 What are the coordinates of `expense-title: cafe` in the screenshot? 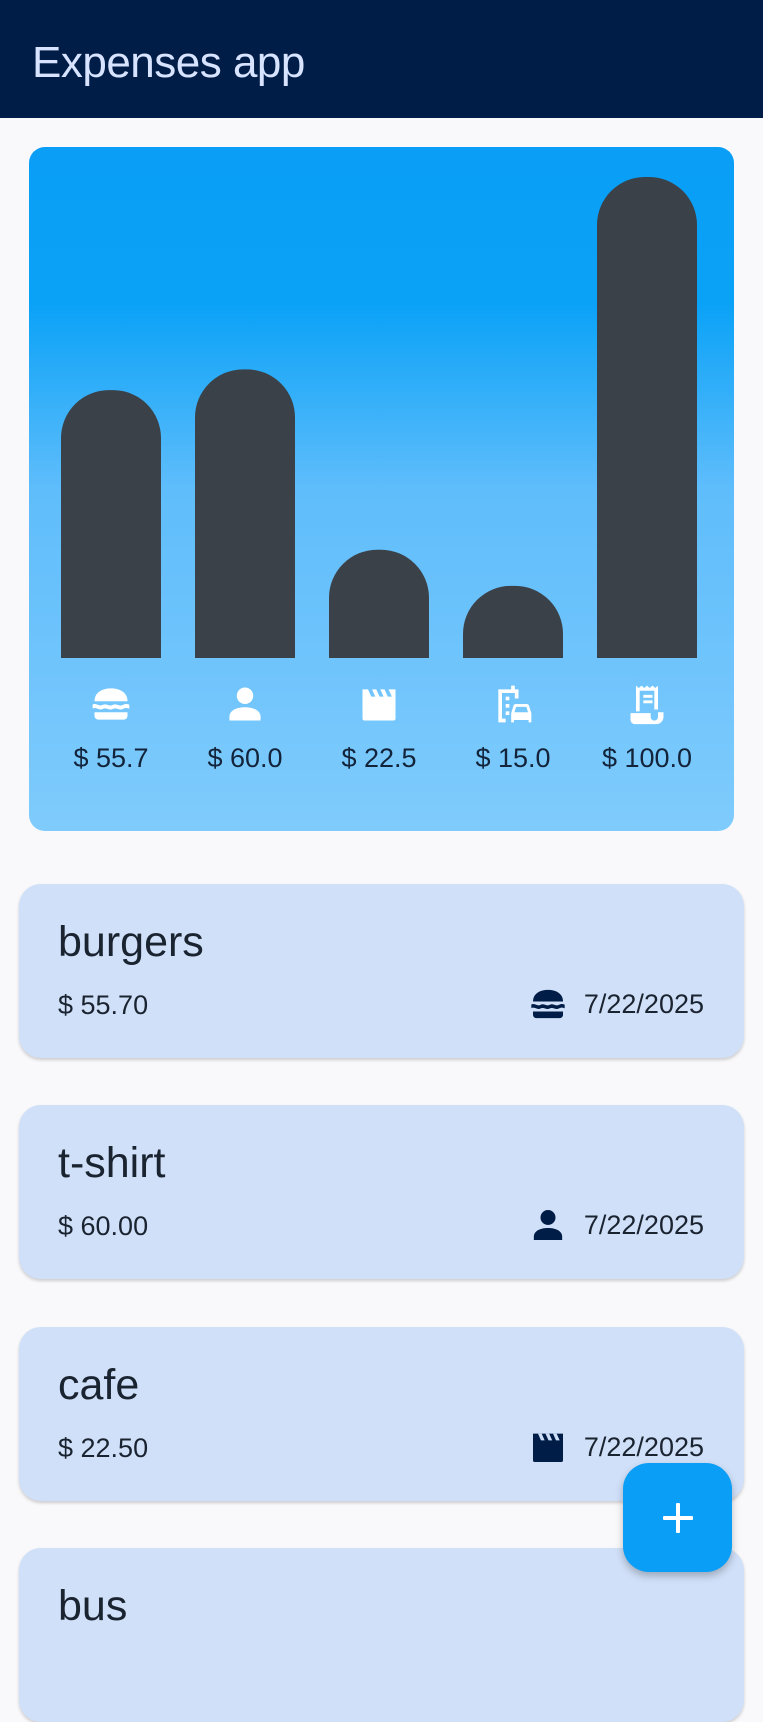 It's located at (99, 1385).